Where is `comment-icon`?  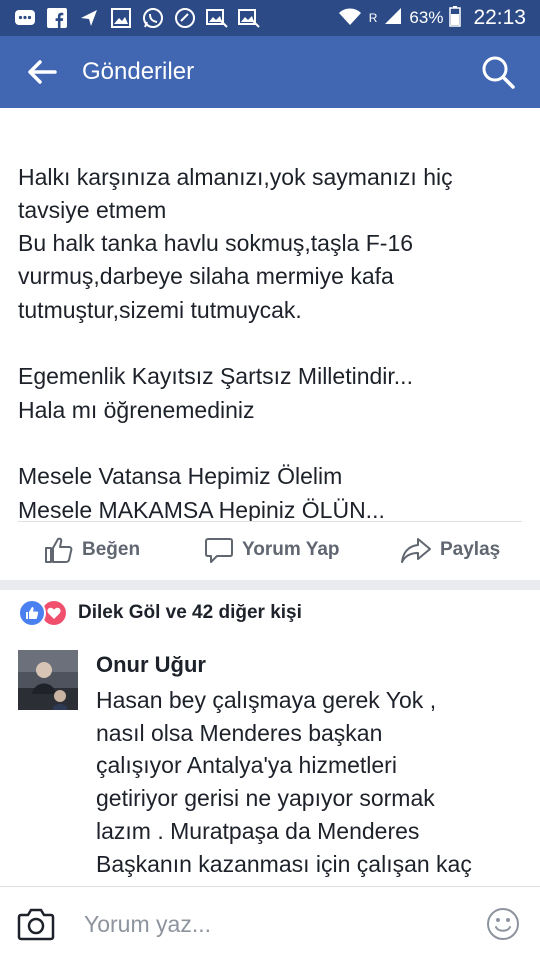
comment-icon is located at coordinates (219, 550).